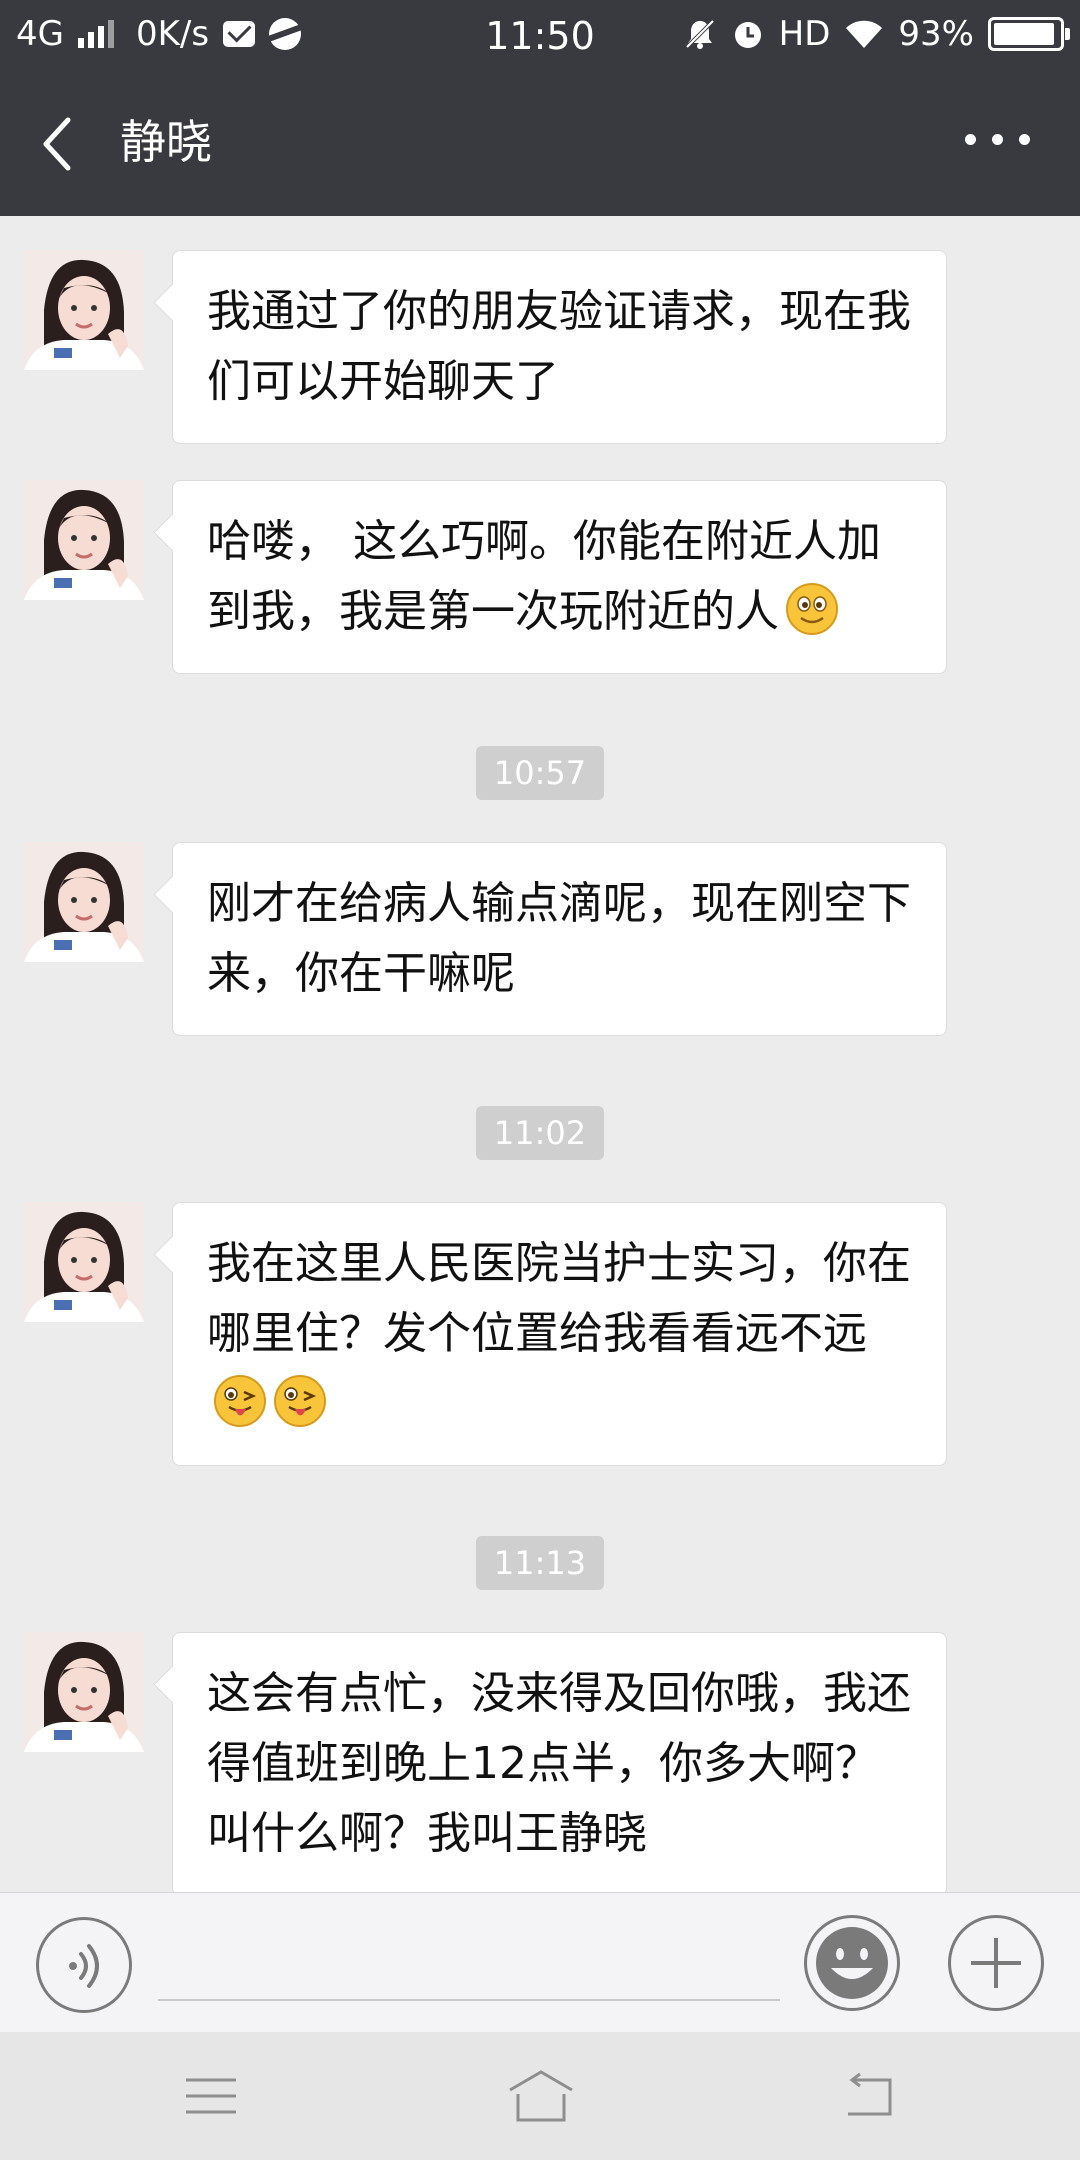  I want to click on alarm-icon, so click(747, 35).